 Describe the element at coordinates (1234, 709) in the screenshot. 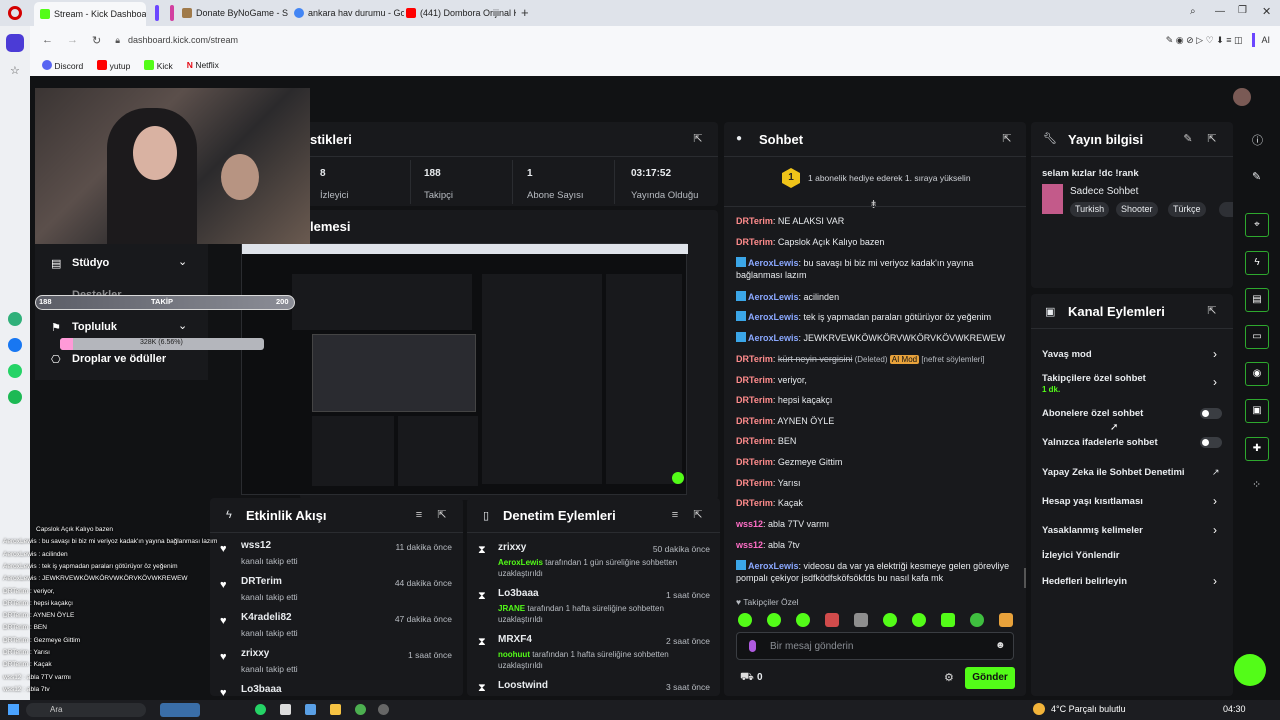

I see `clock: 04:30` at that location.